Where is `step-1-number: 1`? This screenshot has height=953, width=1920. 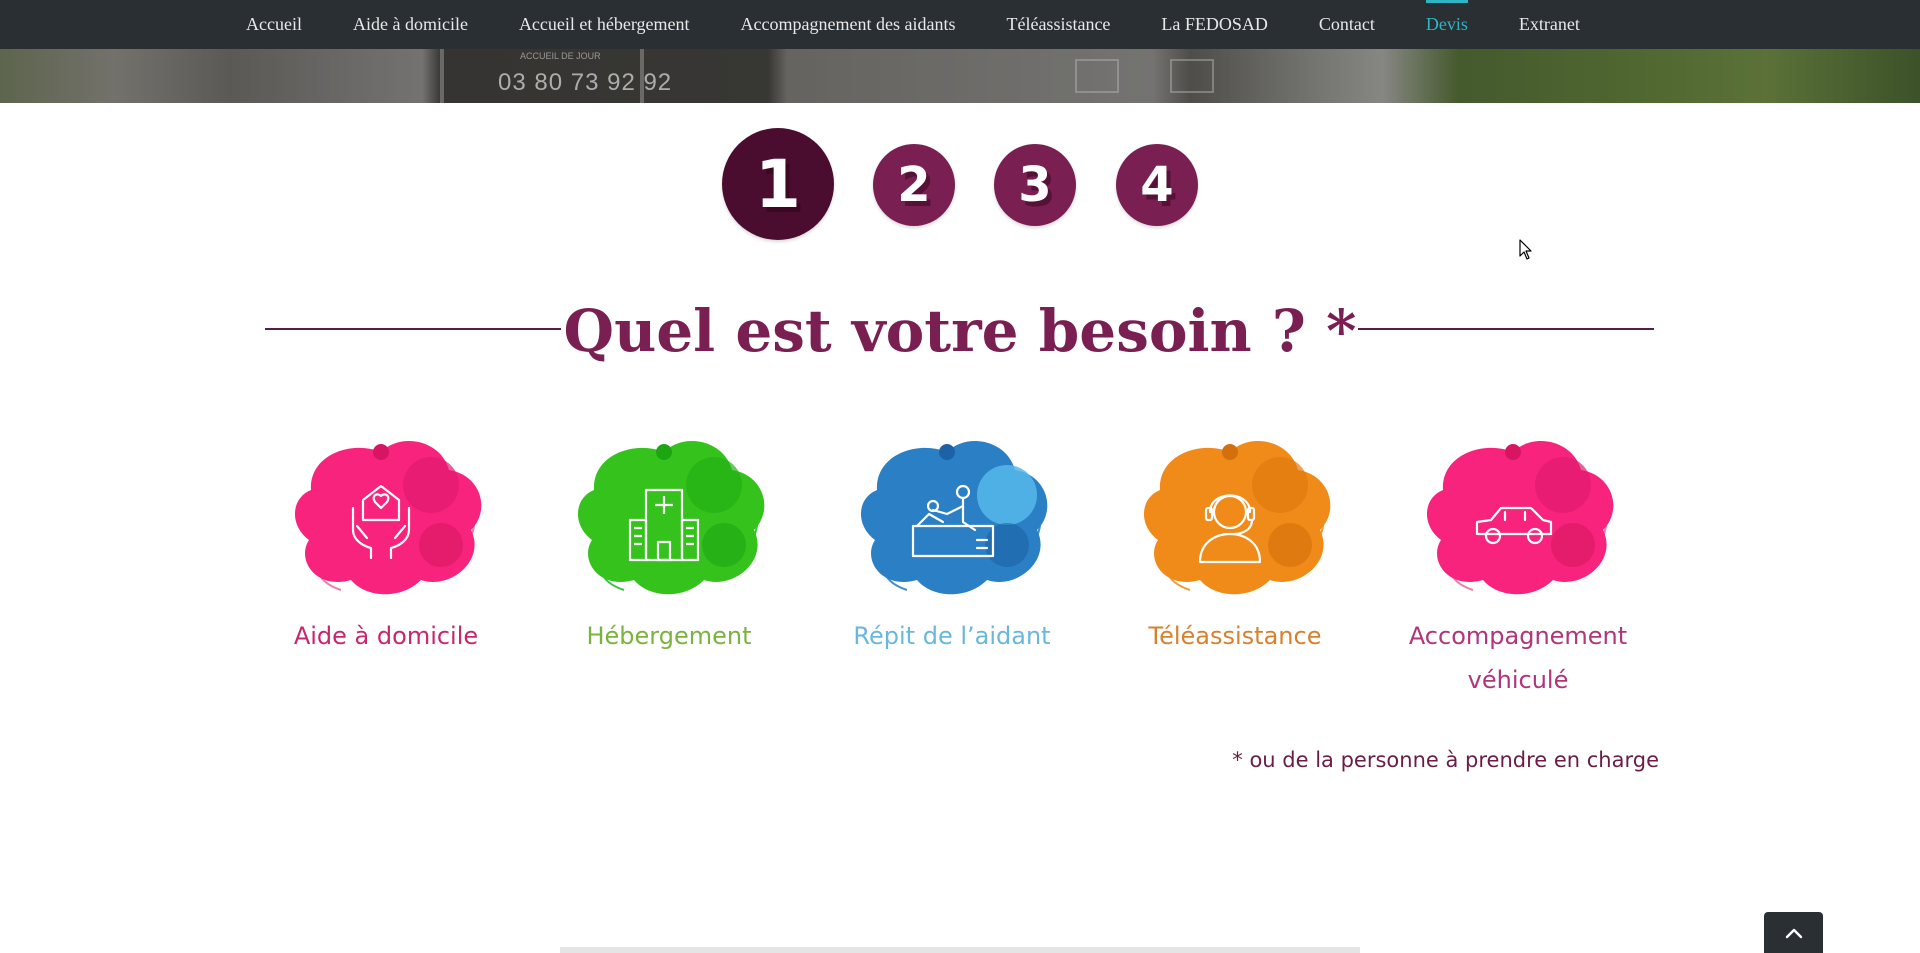
step-1-number: 1 is located at coordinates (778, 184).